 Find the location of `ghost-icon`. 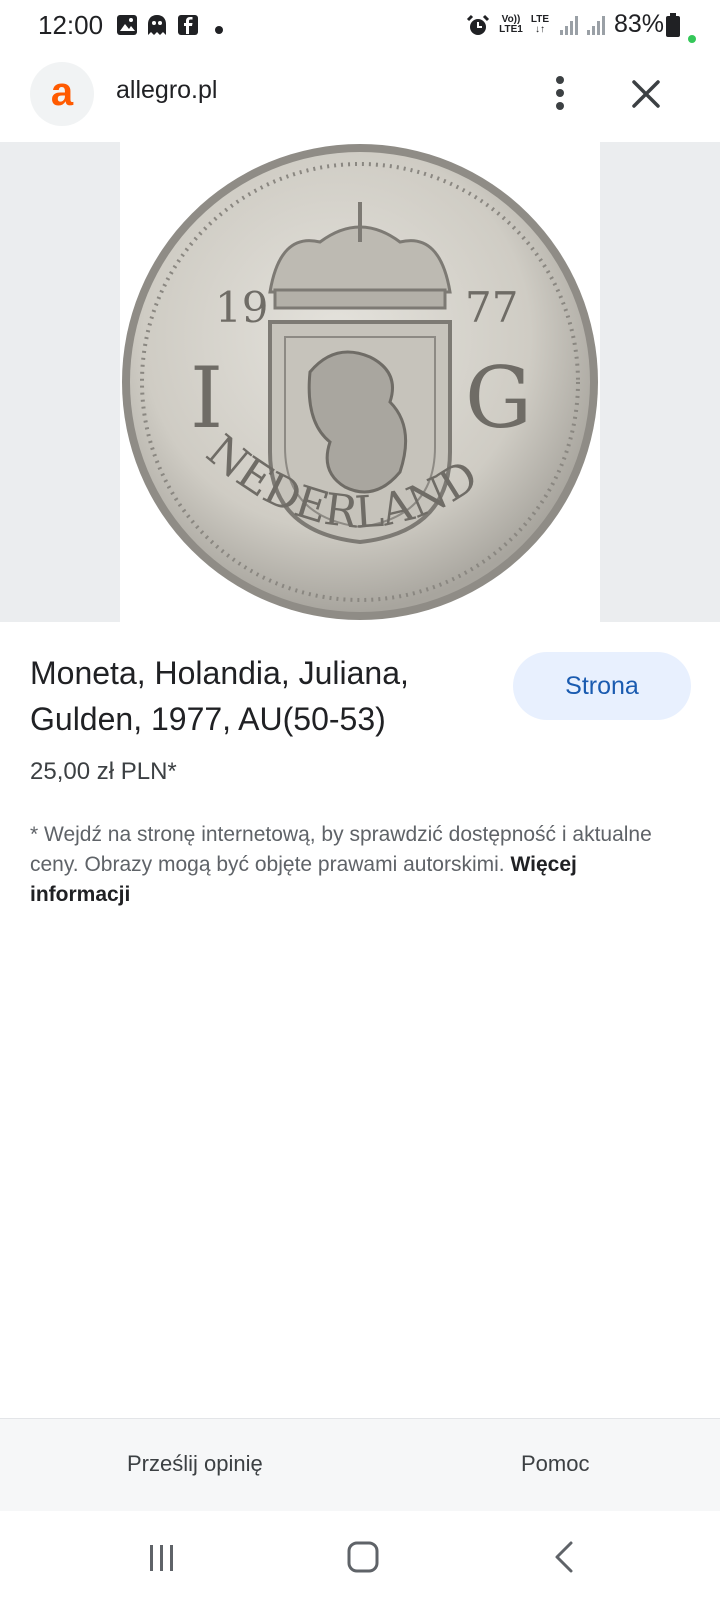

ghost-icon is located at coordinates (157, 27).